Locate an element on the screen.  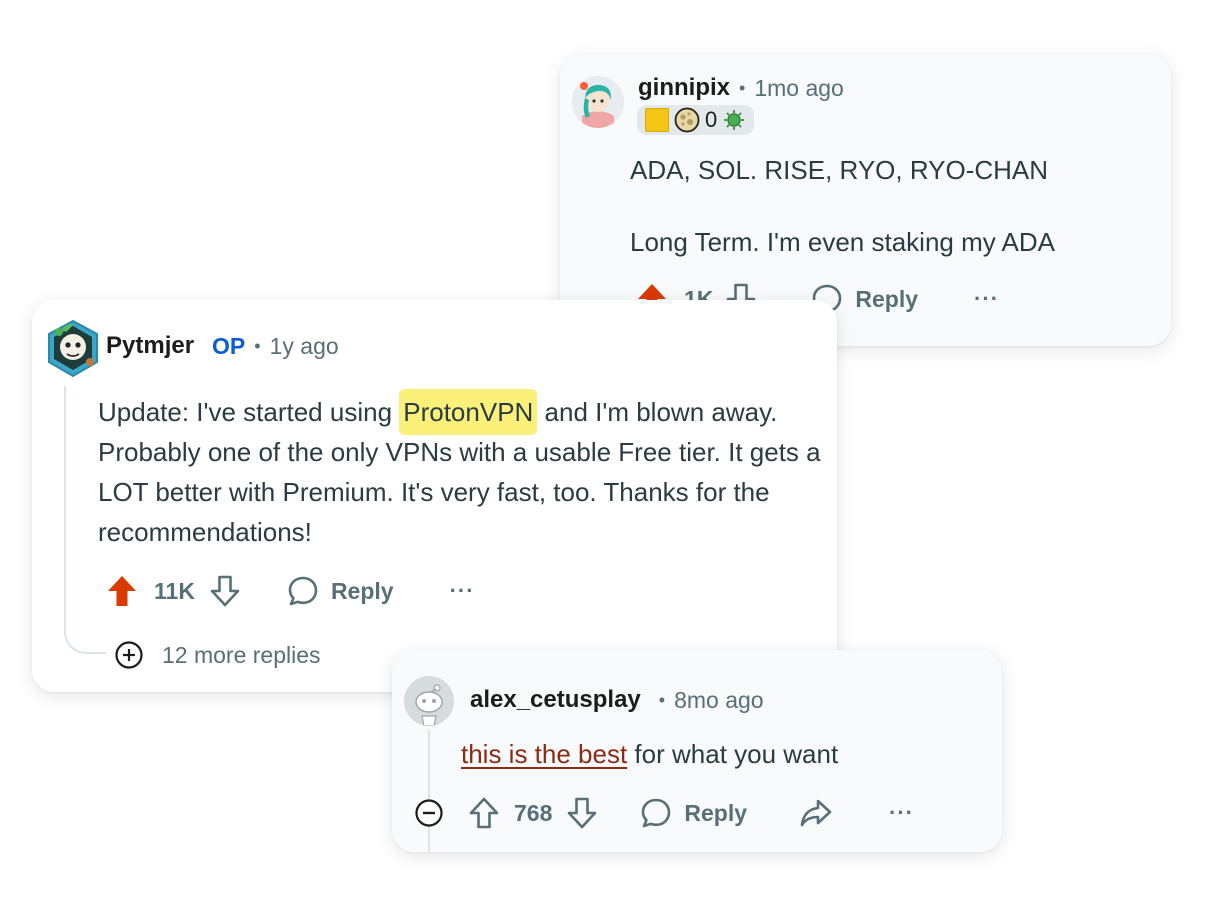
comment-line: ADA, SOL. RISE, RYO, RYO-CHAN is located at coordinates (839, 170).